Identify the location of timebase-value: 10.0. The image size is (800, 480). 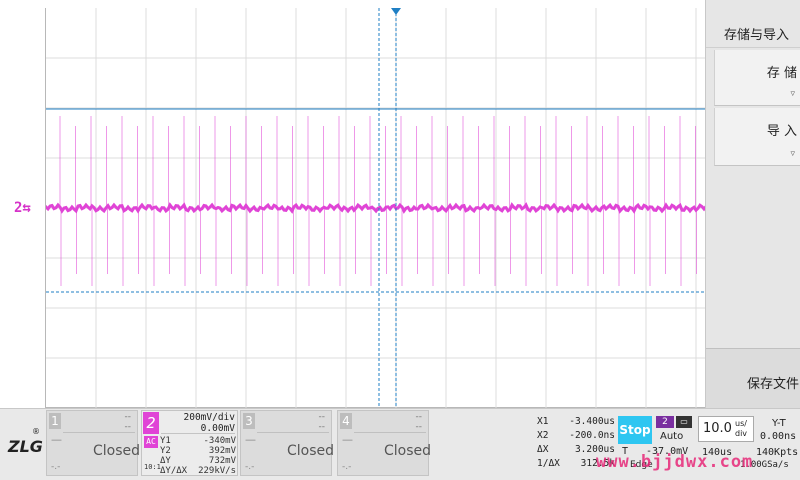
(717, 428).